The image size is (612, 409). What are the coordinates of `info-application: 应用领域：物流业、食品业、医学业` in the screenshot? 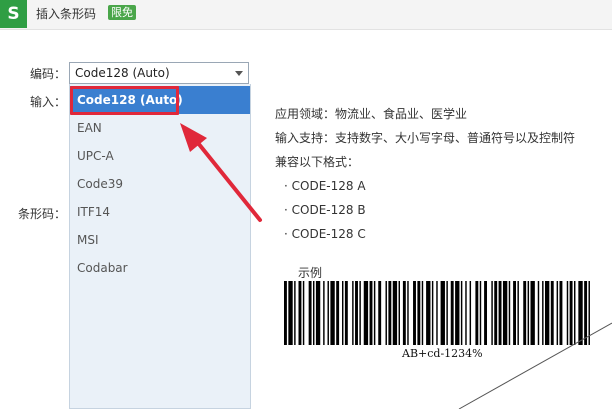 It's located at (371, 114).